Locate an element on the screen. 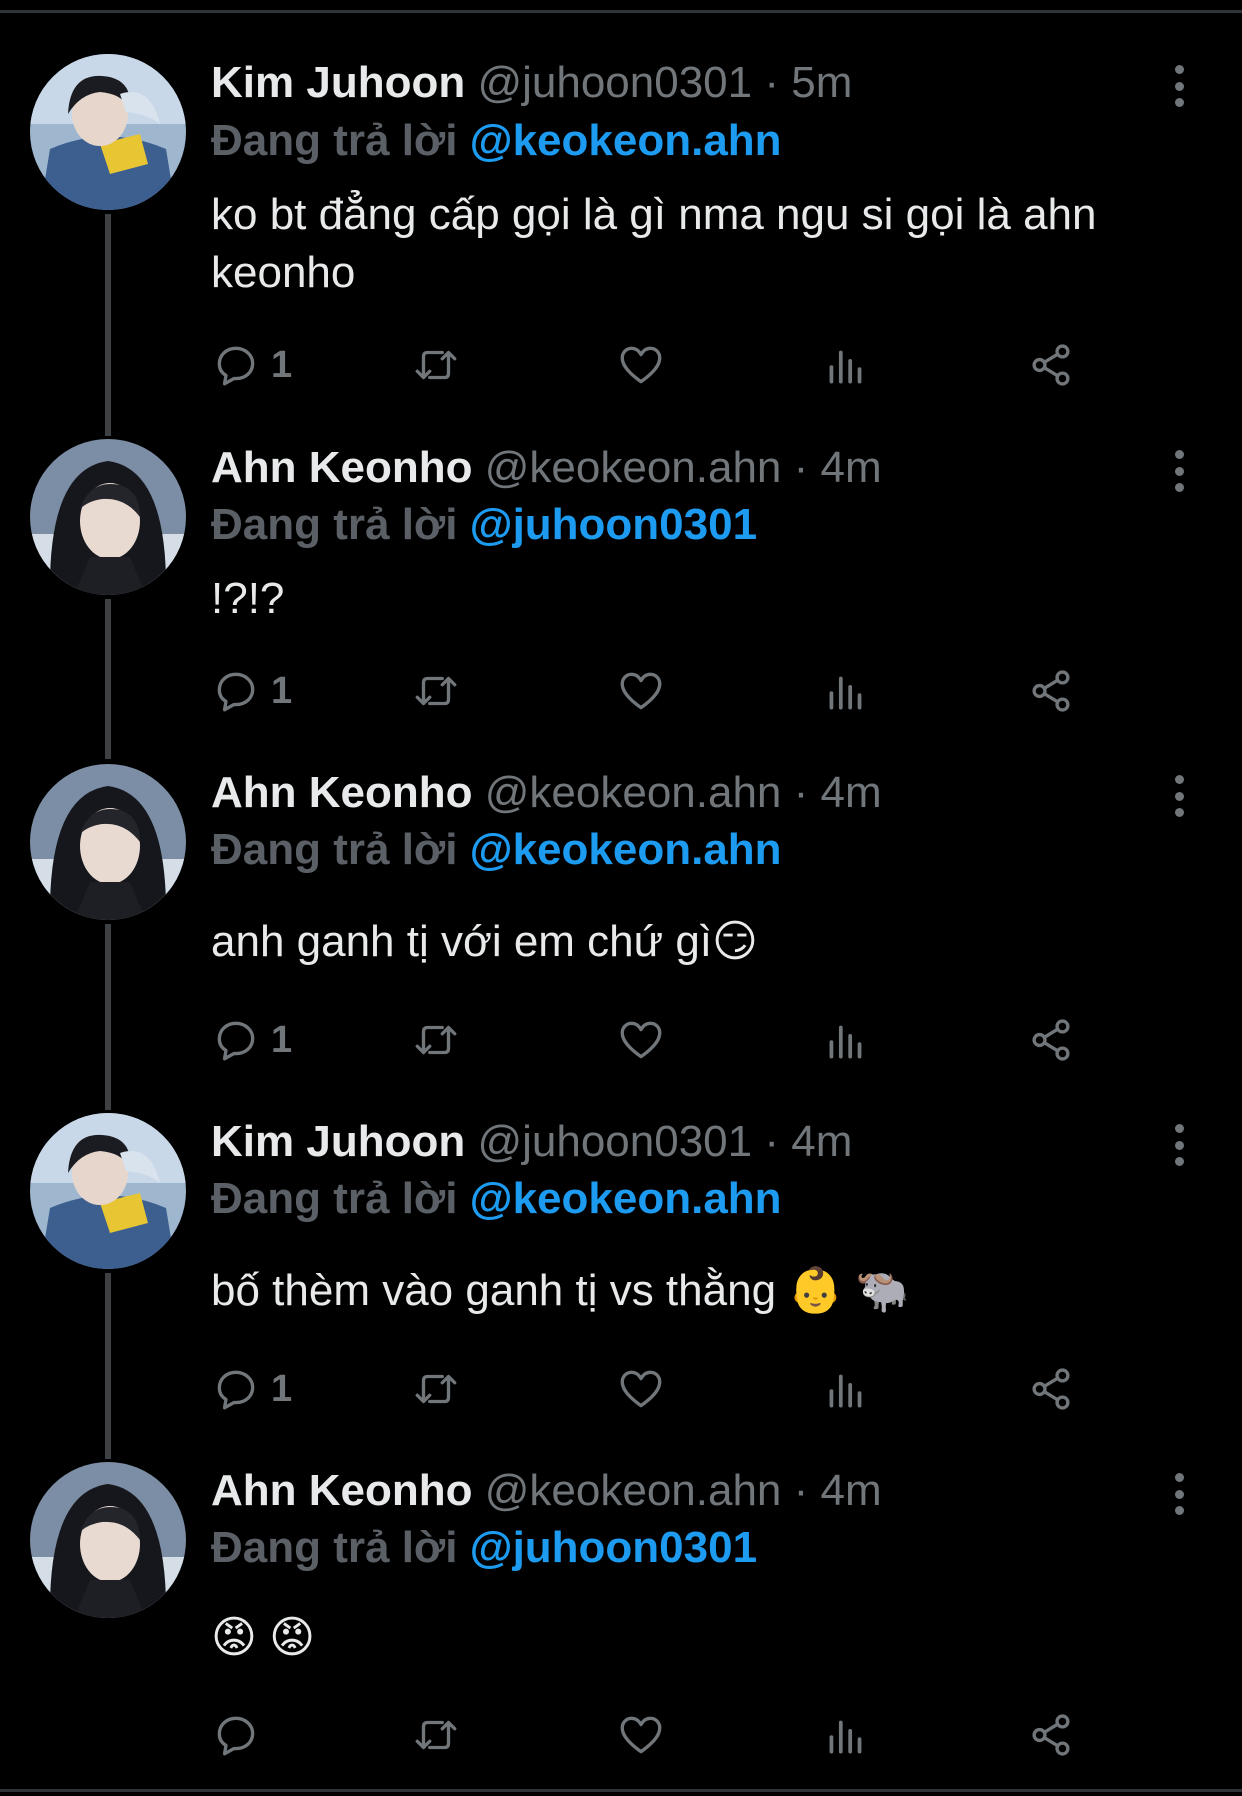 The width and height of the screenshot is (1242, 1796). action-bar is located at coordinates (661, 1735).